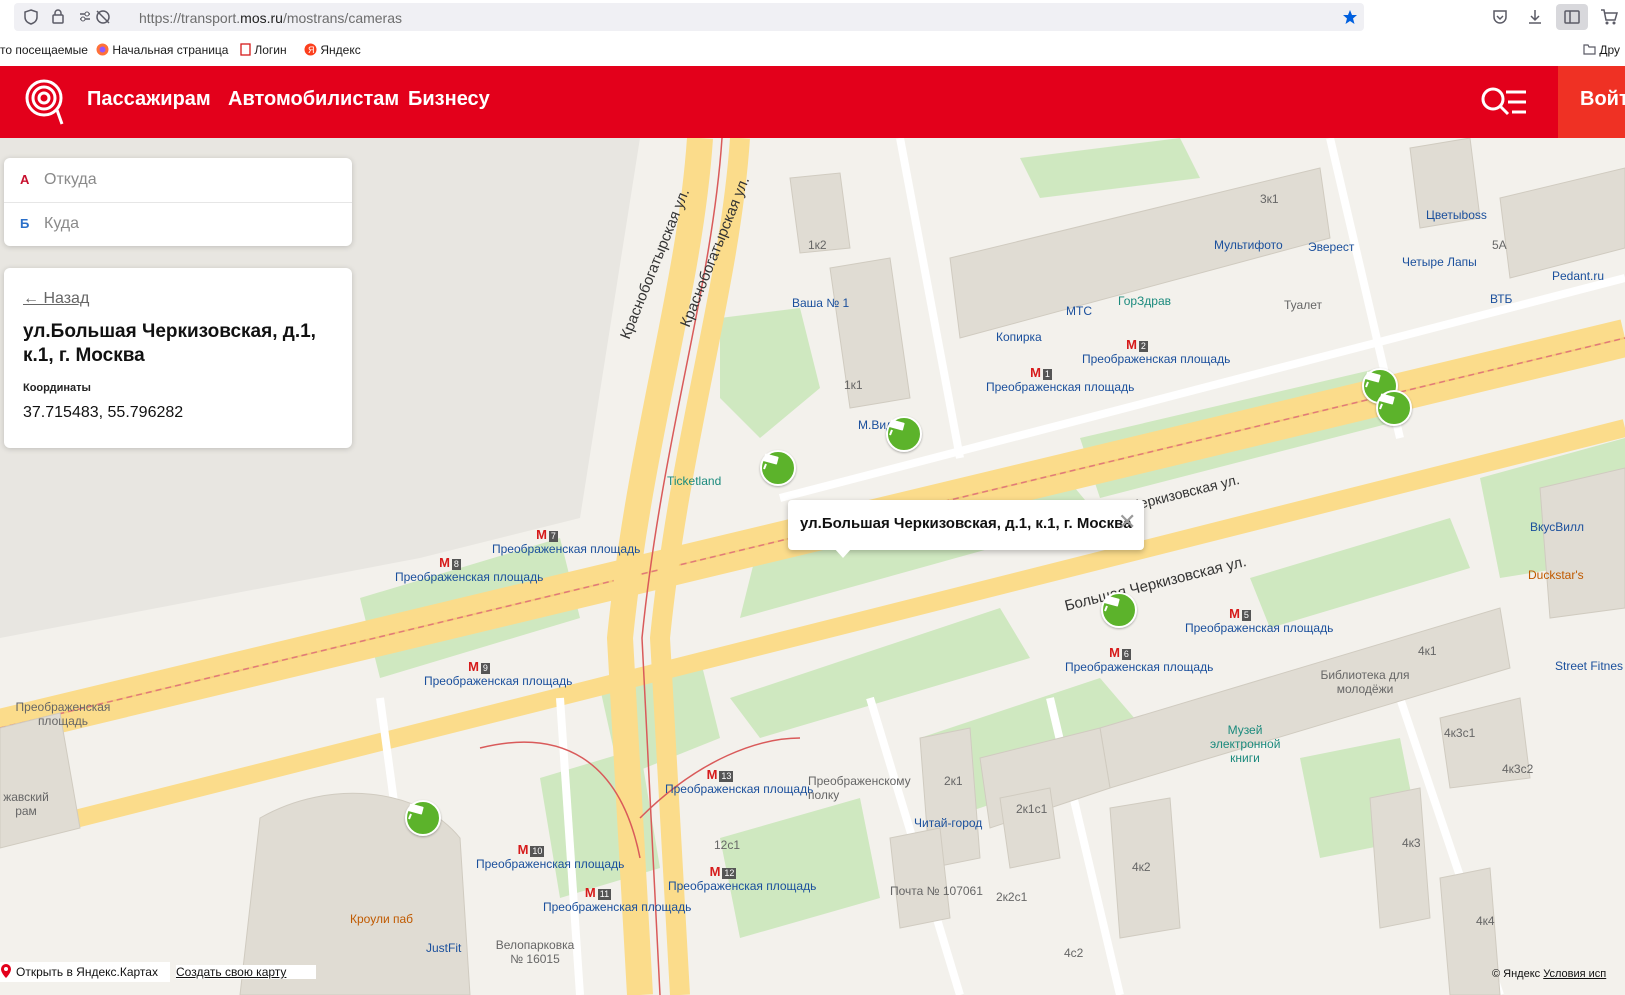 The image size is (1625, 995). What do you see at coordinates (313, 99) in the screenshot?
I see `nav-motorists: Автомобилистам` at bounding box center [313, 99].